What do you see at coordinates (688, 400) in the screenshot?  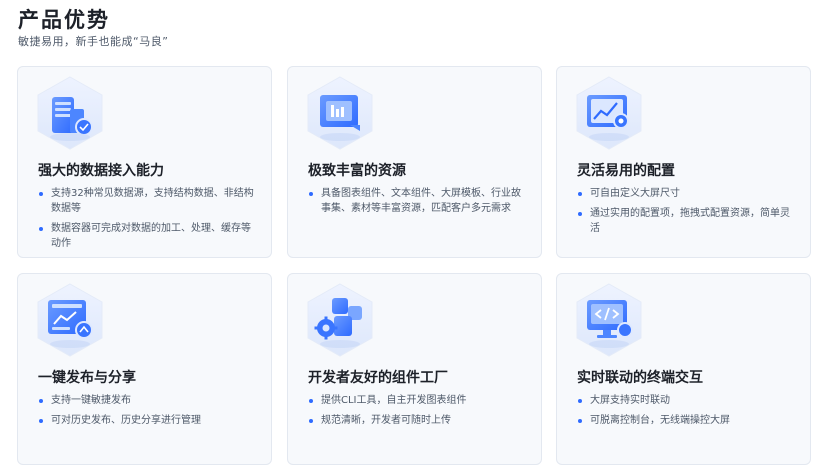 I see `list-item: 大屏支持实时联动` at bounding box center [688, 400].